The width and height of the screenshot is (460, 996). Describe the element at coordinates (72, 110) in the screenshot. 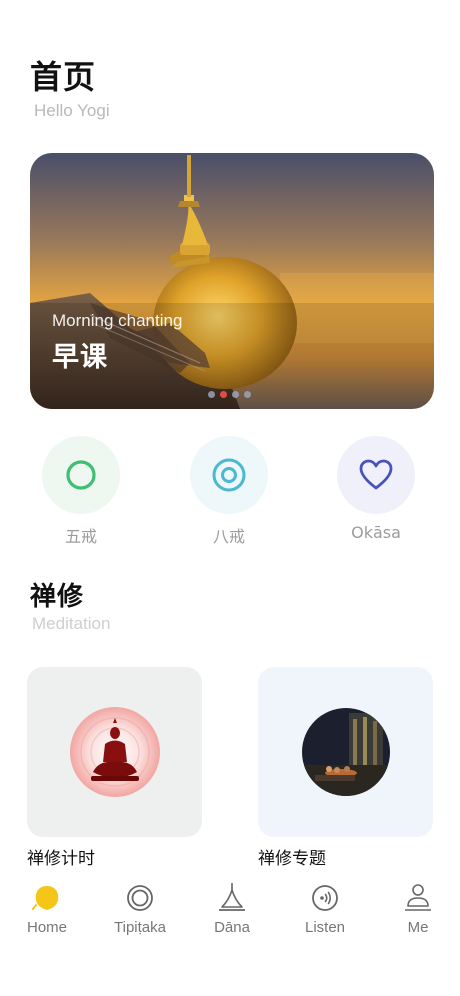

I see `page-subtitle: Hello Yogi` at that location.